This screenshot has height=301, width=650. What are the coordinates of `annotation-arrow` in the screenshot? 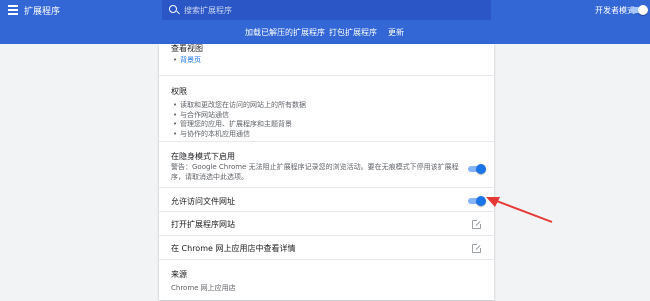 It's located at (519, 210).